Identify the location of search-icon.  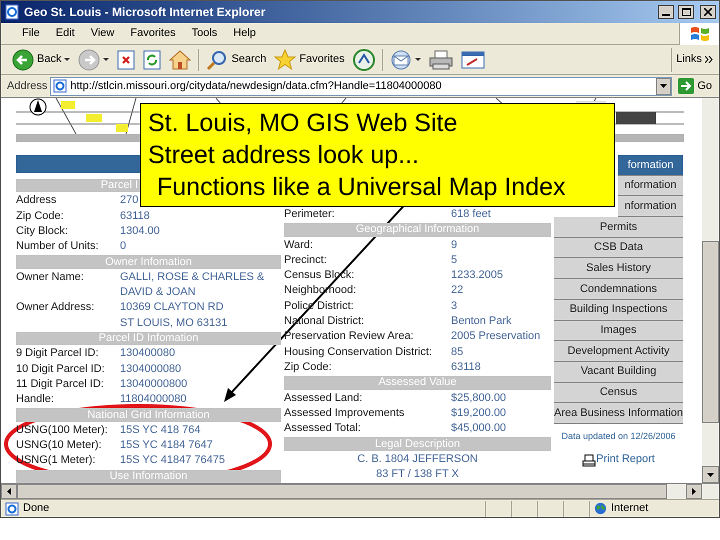
(217, 59).